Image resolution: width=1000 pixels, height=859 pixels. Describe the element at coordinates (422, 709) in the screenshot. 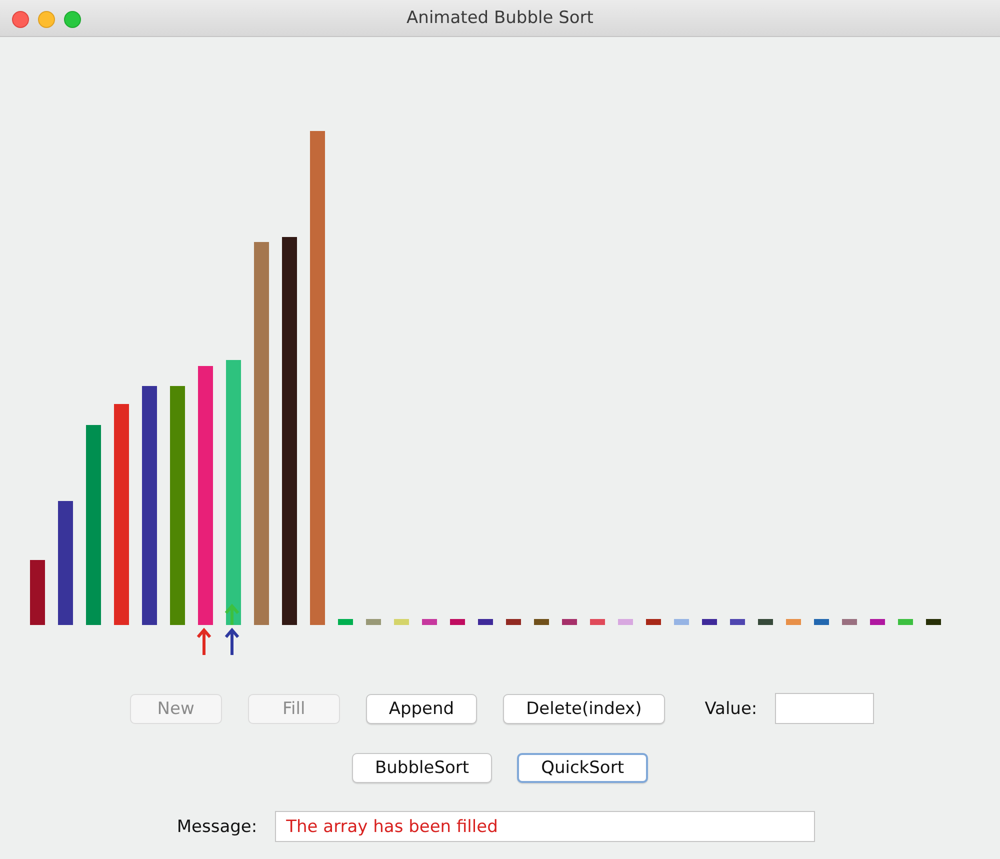

I see `action-button: Append` at that location.